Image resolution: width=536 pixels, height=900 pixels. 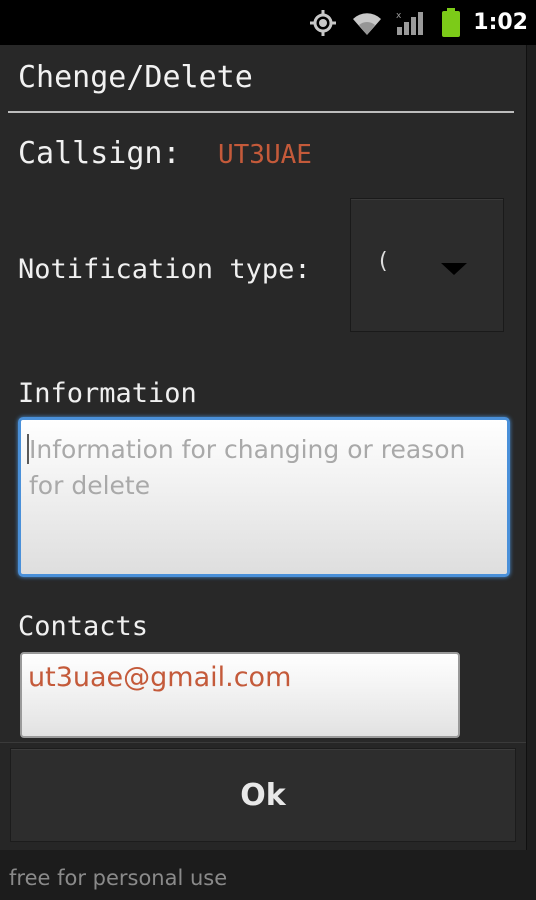 What do you see at coordinates (118, 878) in the screenshot?
I see `footer-text: free for personal use` at bounding box center [118, 878].